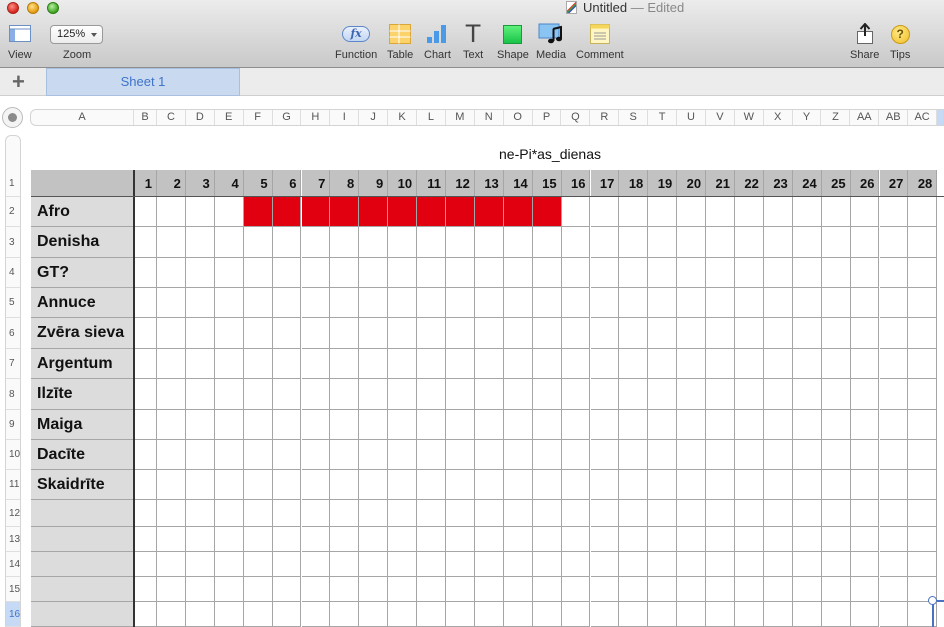  What do you see at coordinates (374, 183) in the screenshot?
I see `day-header: 9` at bounding box center [374, 183].